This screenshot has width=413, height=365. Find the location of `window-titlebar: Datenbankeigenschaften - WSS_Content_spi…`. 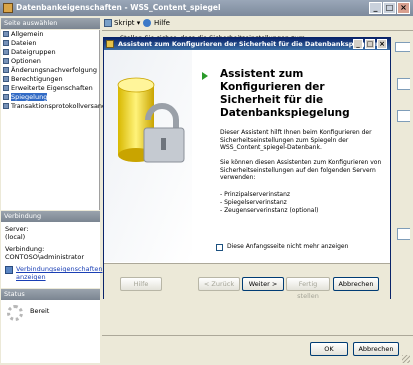

window-titlebar: Datenbankeigenschaften - WSS_Content_spi… is located at coordinates (206, 8).